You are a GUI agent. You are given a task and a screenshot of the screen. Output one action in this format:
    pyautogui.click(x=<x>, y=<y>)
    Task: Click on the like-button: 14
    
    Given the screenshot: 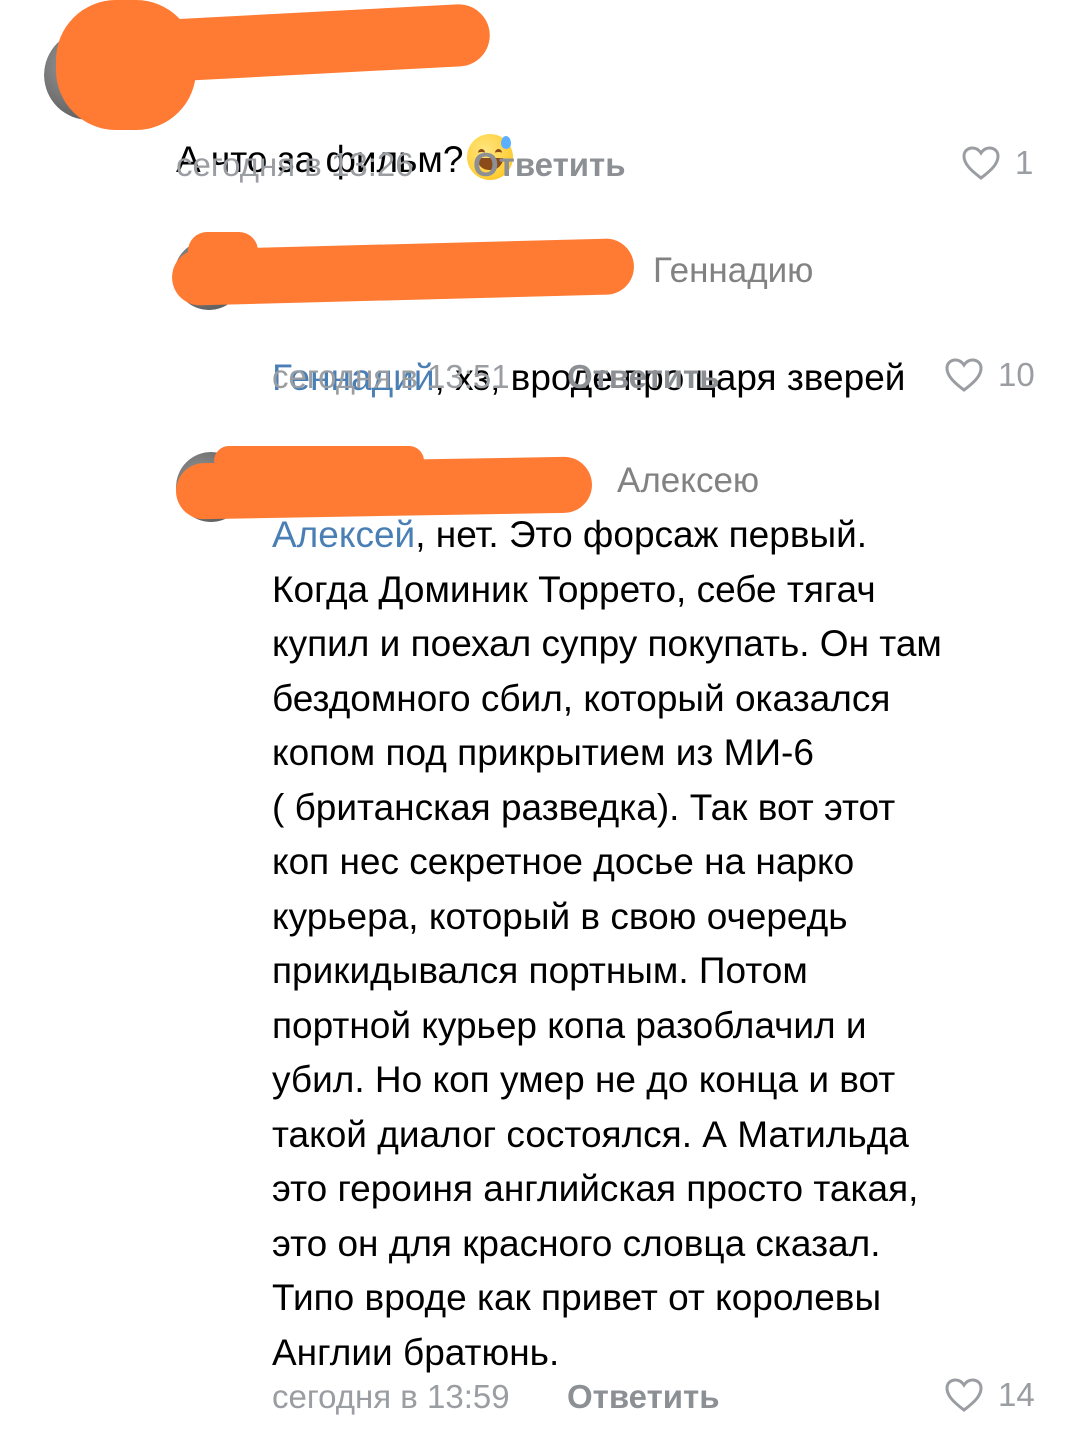 What is the action you would take?
    pyautogui.click(x=989, y=1395)
    